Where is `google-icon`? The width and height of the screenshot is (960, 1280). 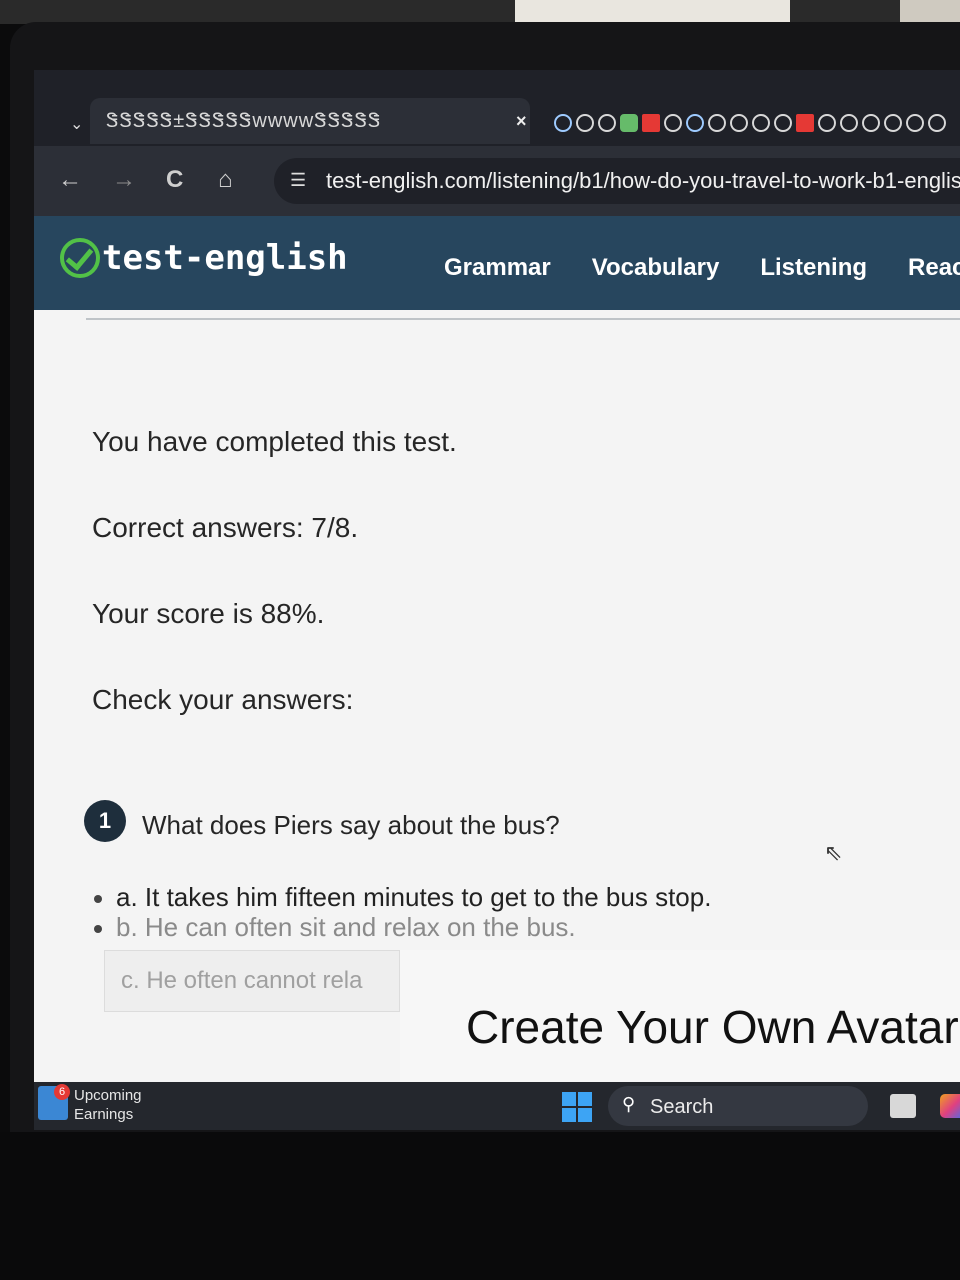
google-icon is located at coordinates (673, 123).